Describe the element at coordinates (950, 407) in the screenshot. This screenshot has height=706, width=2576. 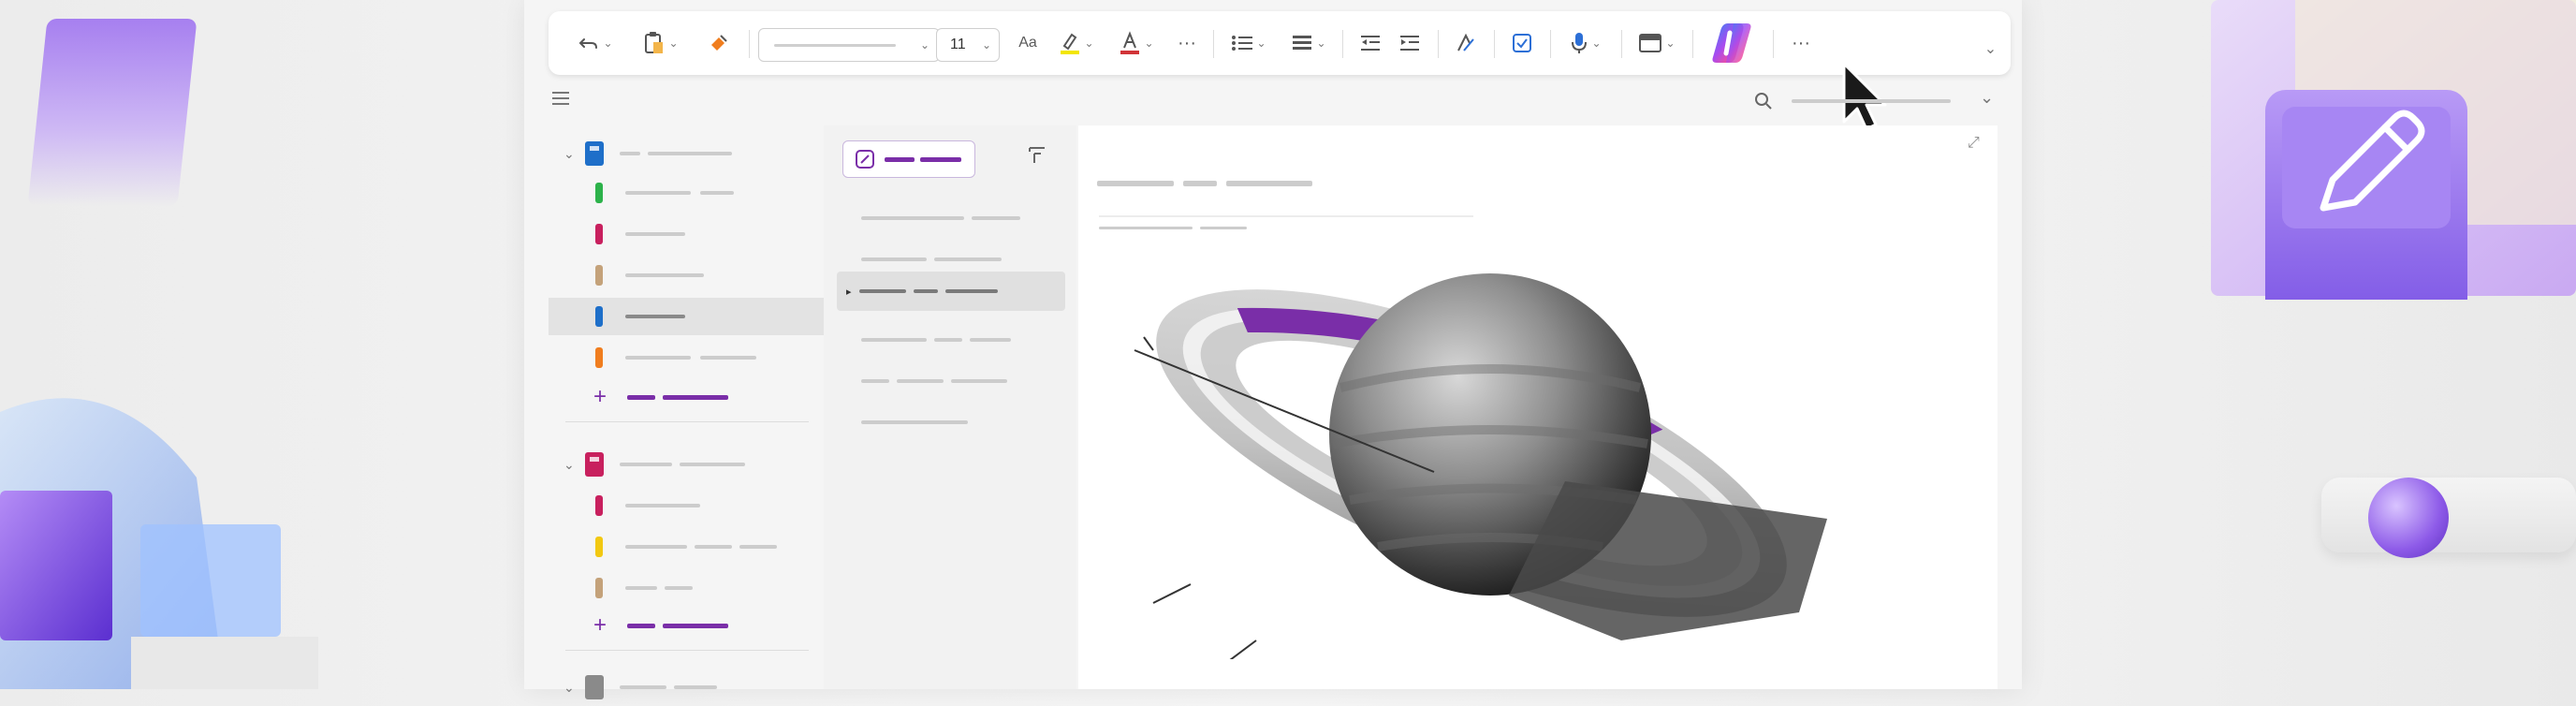
I see `page-list-pane: ▸` at that location.